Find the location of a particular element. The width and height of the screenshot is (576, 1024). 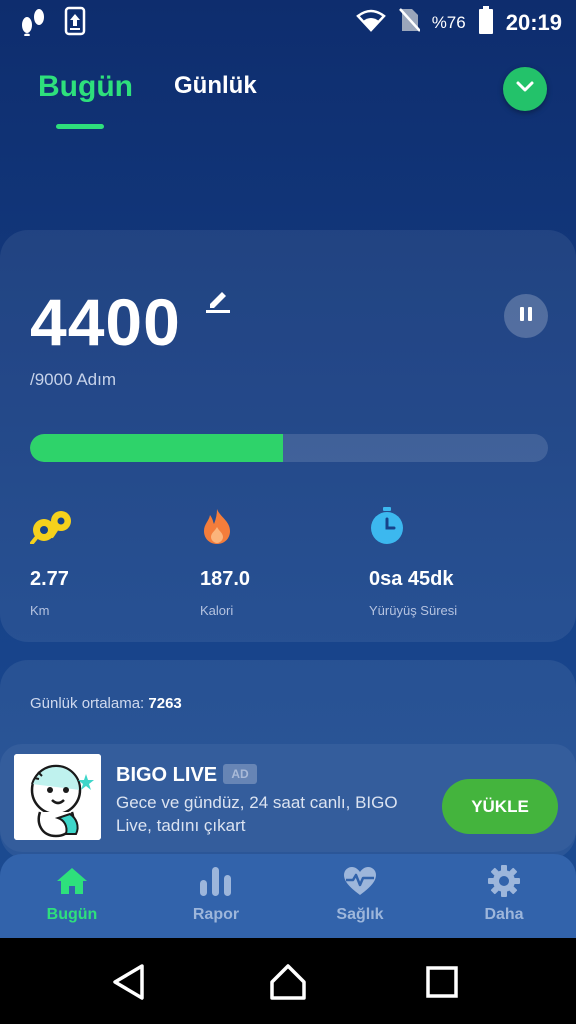

ad-title: BIGO LIVE is located at coordinates (166, 775).